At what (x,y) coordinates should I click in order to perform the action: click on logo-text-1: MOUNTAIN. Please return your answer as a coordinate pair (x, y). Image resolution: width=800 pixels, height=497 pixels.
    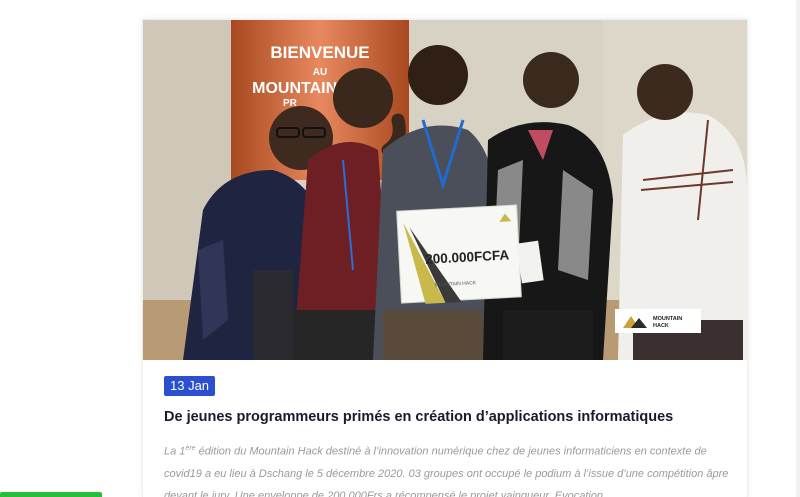
    Looking at the image, I should click on (667, 319).